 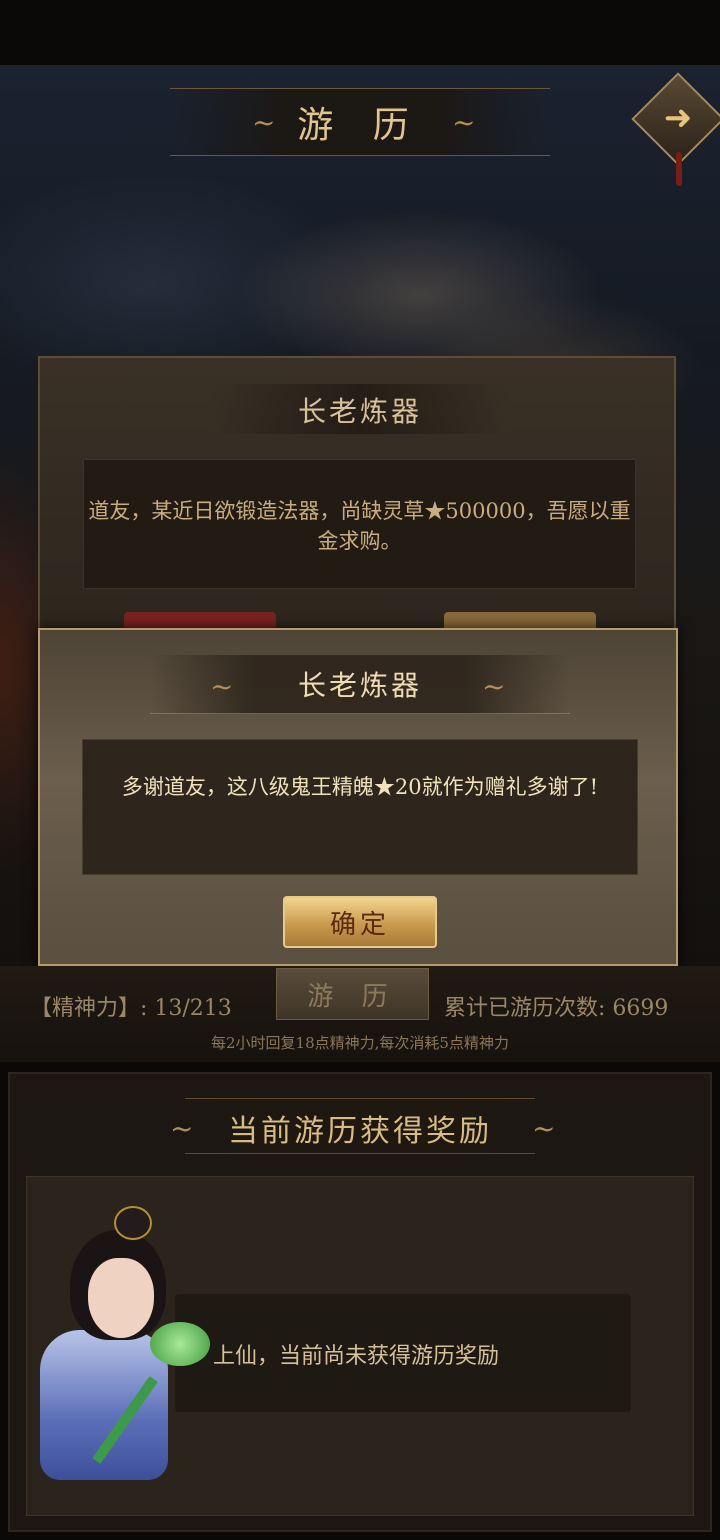 I want to click on arrow-right-icon: ➜, so click(x=678, y=118).